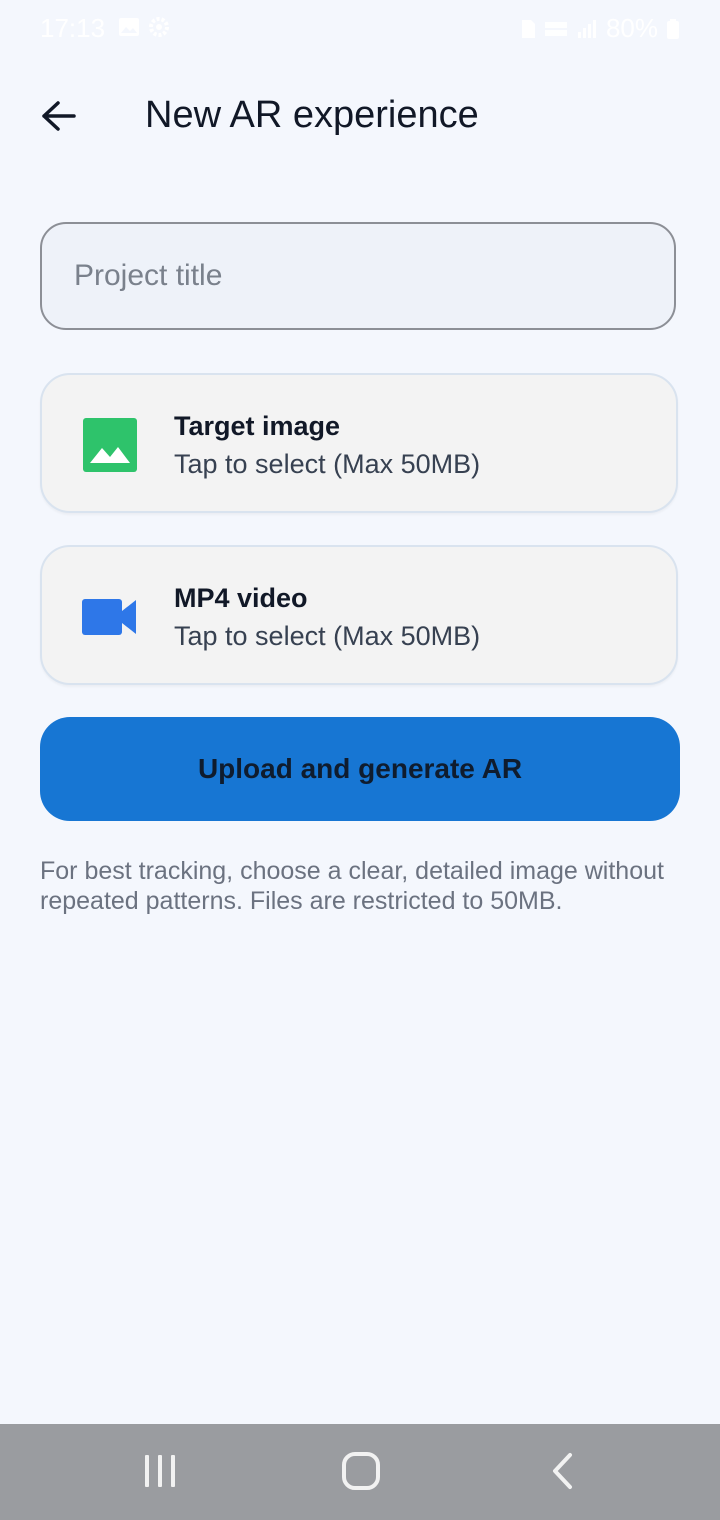  Describe the element at coordinates (327, 464) in the screenshot. I see `target-image-subtitle: Tap to select (Max 50MB)` at that location.